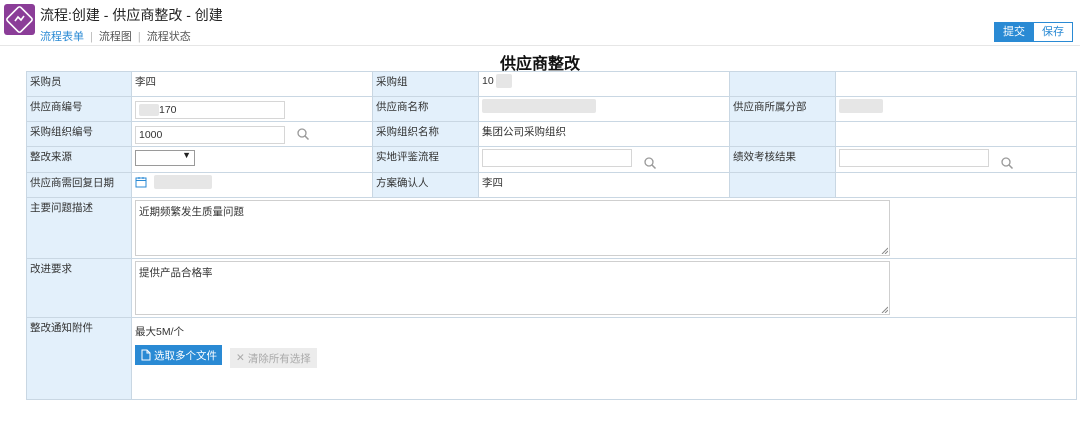  I want to click on purchase-group-cell: 10, so click(604, 84).